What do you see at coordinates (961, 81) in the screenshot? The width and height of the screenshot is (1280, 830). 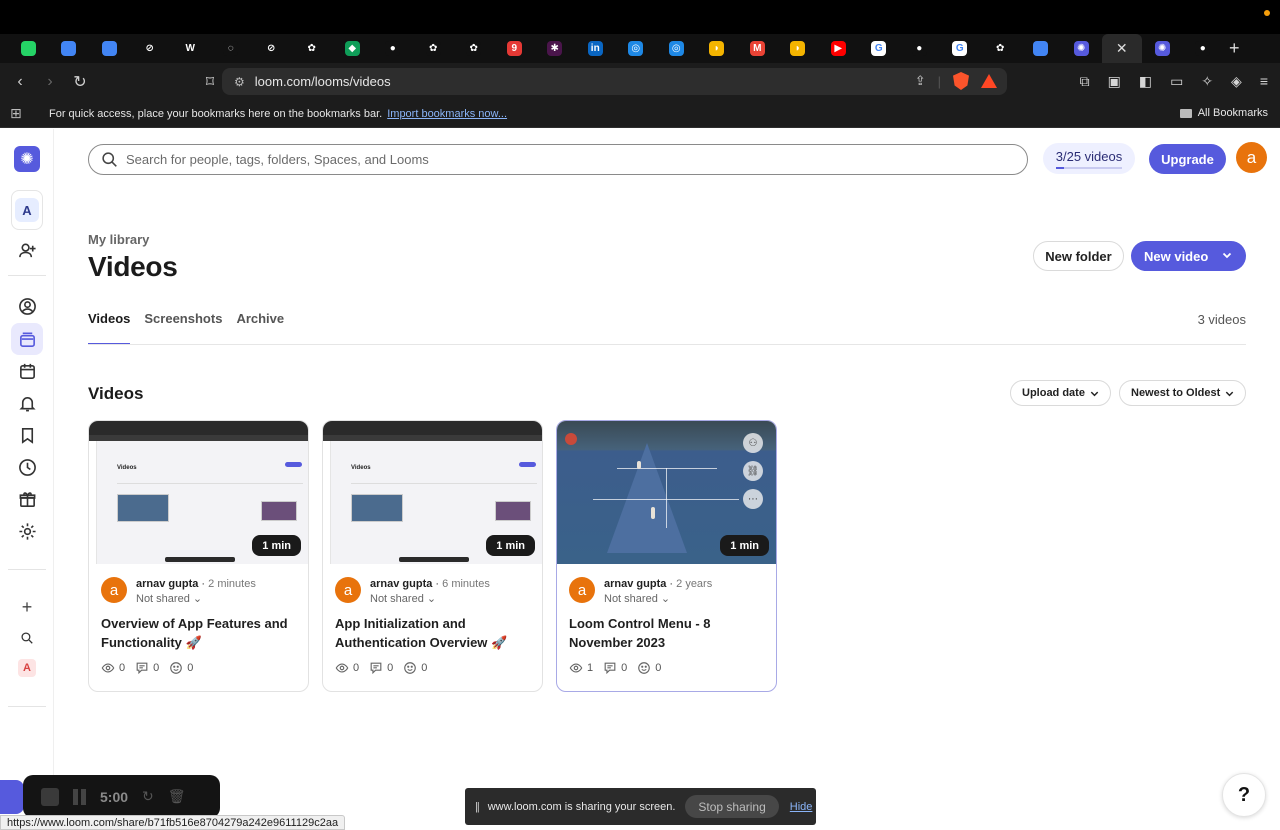 I see `brave-shields-icon` at bounding box center [961, 81].